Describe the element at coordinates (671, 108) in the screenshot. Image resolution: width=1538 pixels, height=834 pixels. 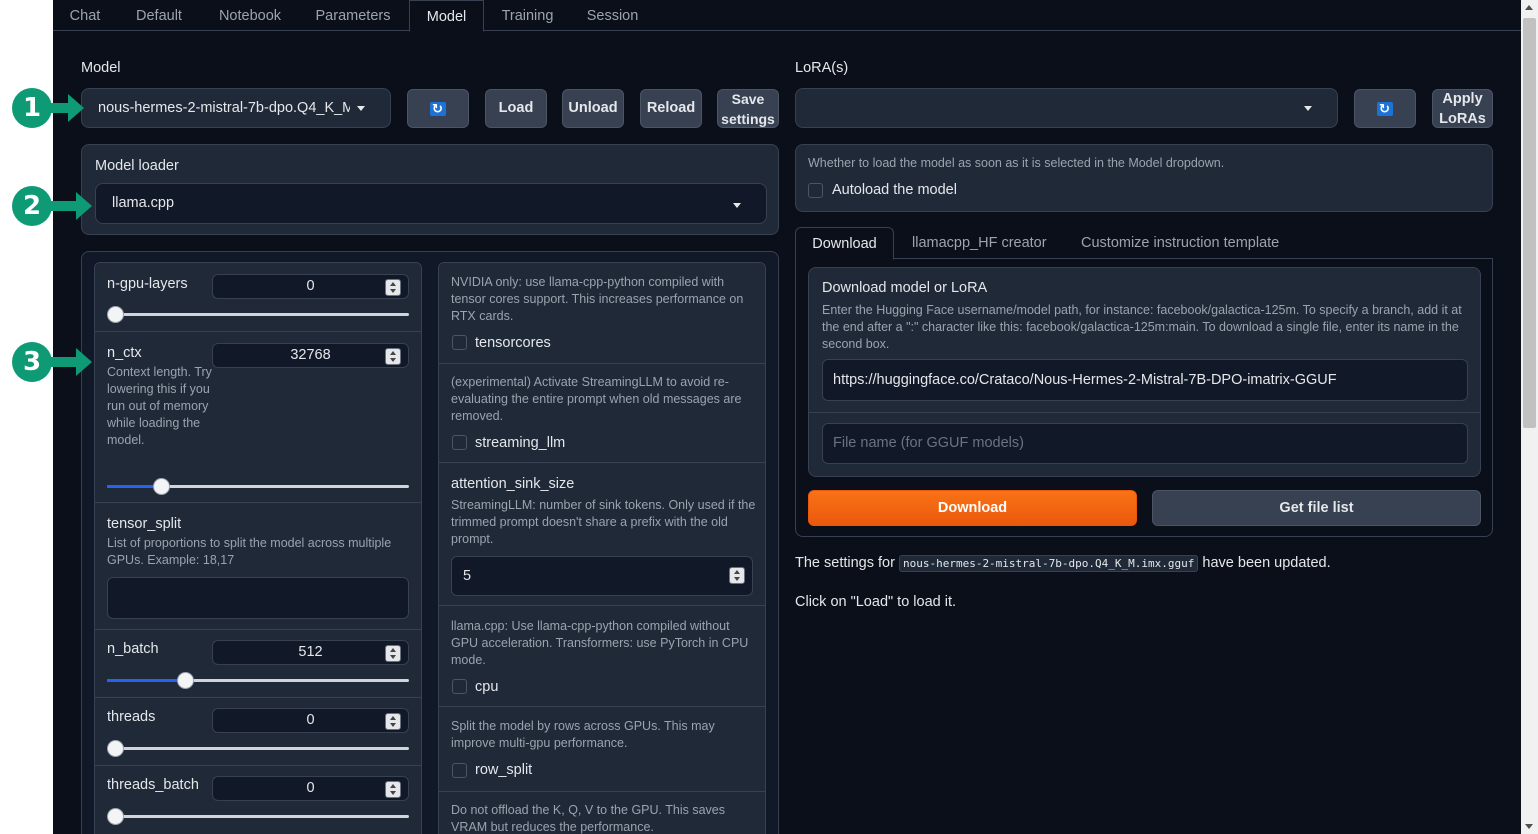
I see `reload-button: Reload` at that location.